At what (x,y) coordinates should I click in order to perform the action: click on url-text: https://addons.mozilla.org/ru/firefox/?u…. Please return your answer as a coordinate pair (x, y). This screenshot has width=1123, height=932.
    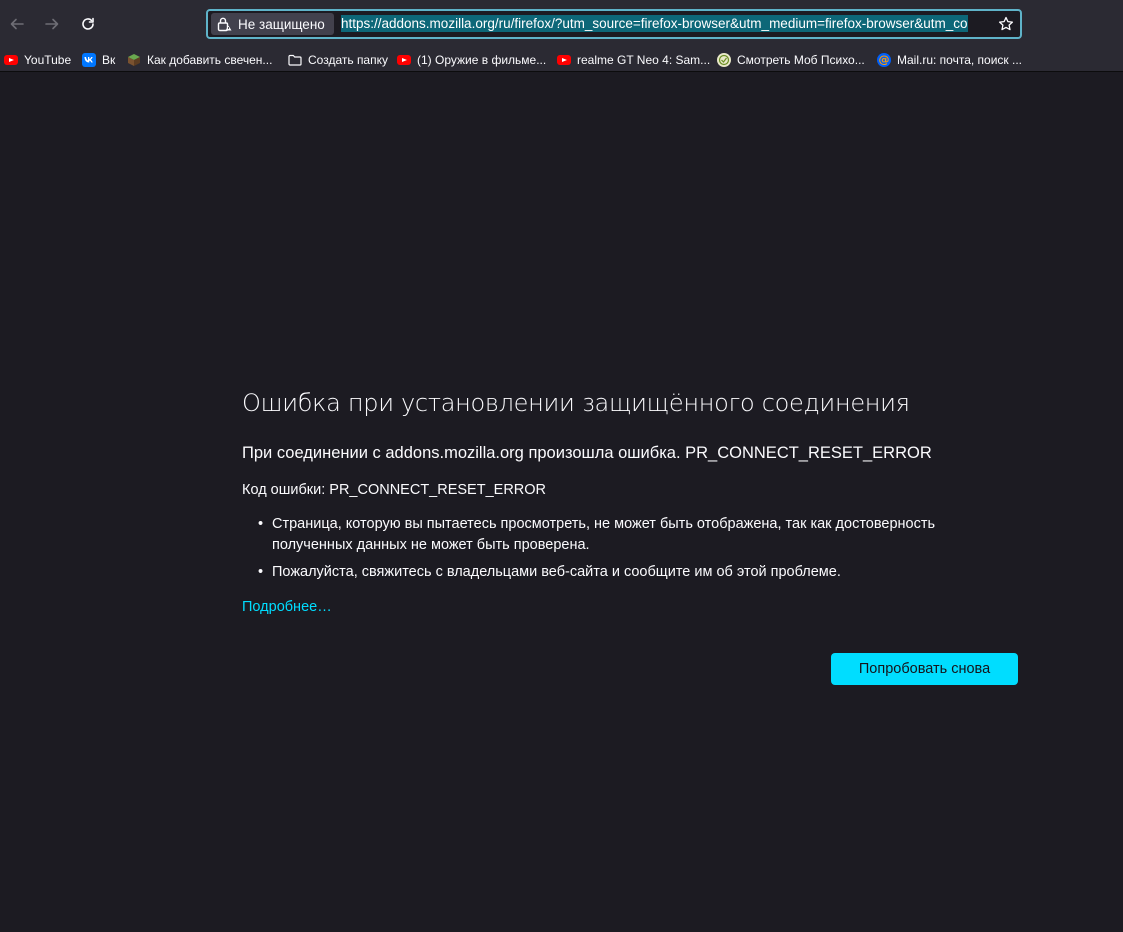
    Looking at the image, I should click on (654, 23).